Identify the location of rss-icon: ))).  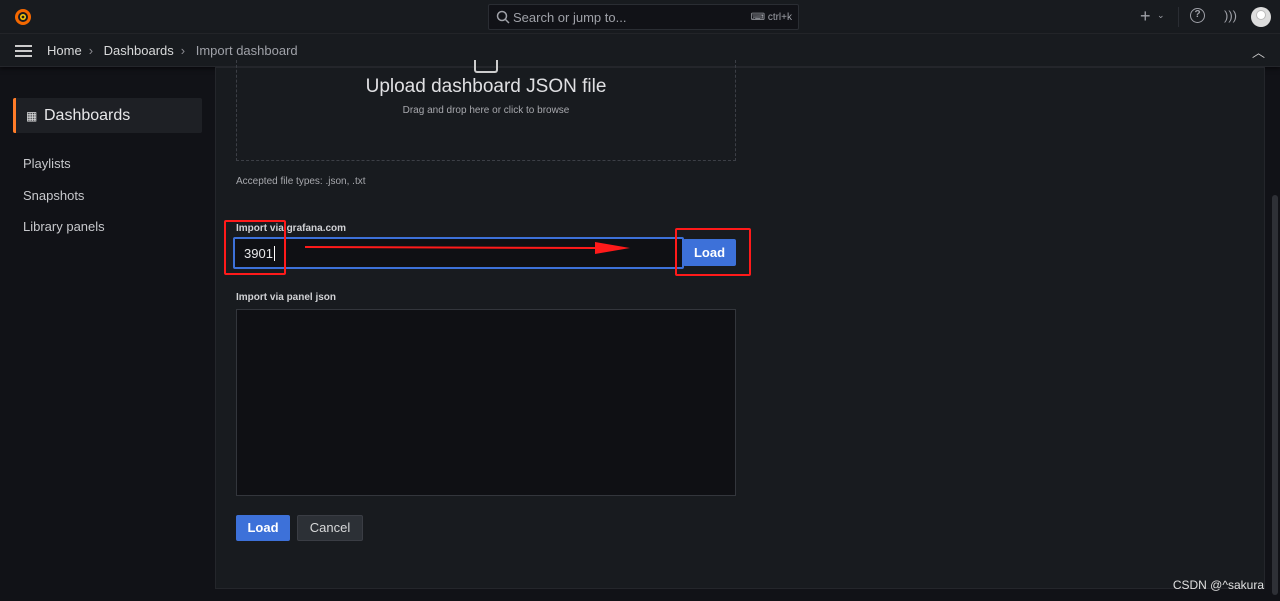
(1230, 15).